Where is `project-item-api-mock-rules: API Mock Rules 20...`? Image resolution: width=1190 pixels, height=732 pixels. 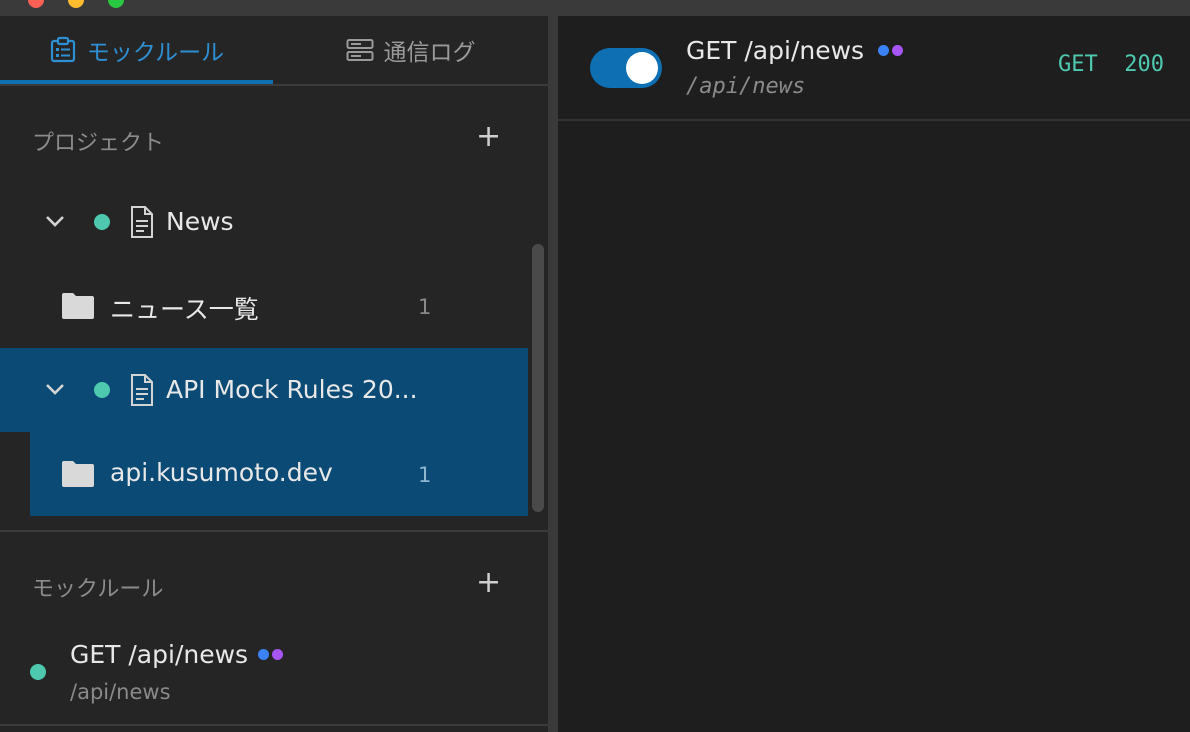 project-item-api-mock-rules: API Mock Rules 20... is located at coordinates (264, 390).